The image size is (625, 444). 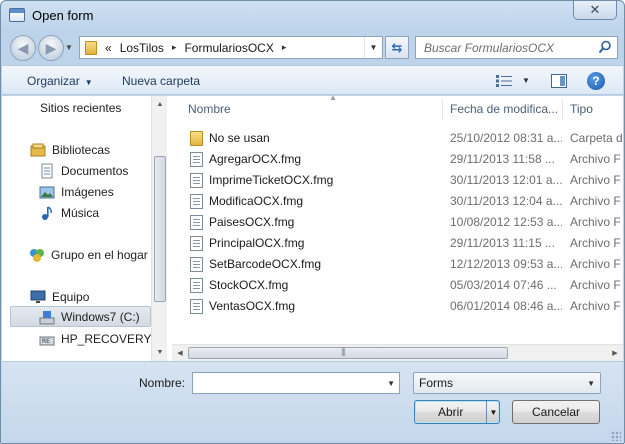 What do you see at coordinates (228, 48) in the screenshot?
I see `breadcrumb-formulariosocx: FormulariosOCX` at bounding box center [228, 48].